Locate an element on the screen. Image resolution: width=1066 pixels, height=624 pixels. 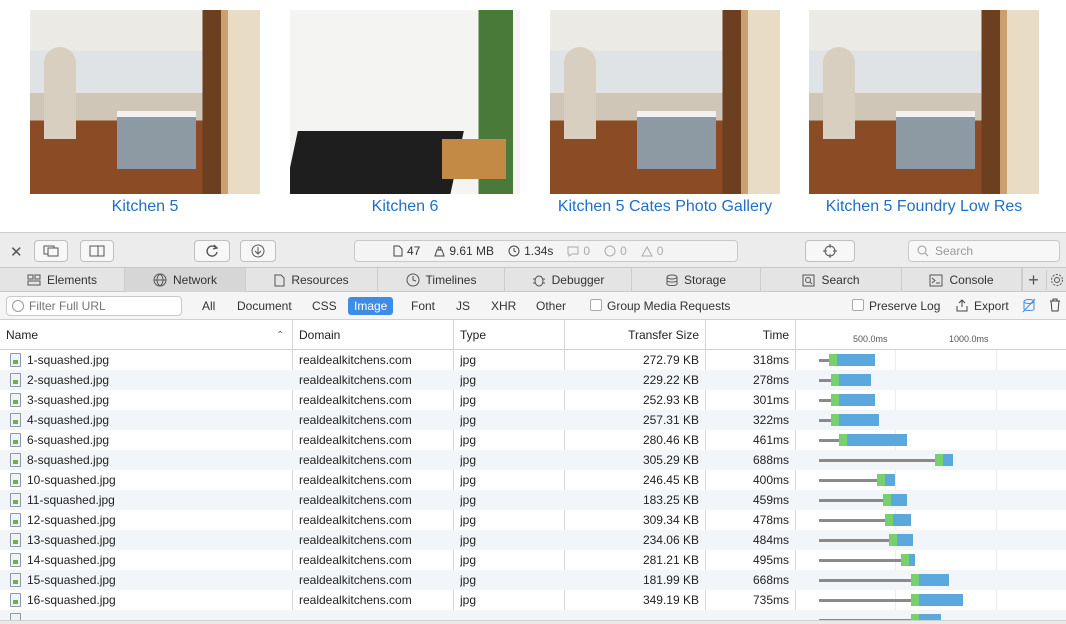
trash-icon is located at coordinates (1055, 305).